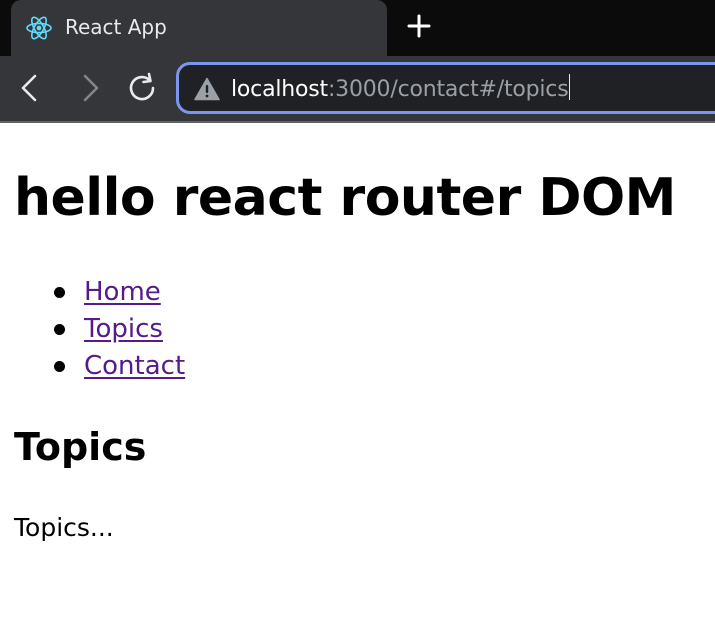  What do you see at coordinates (345, 198) in the screenshot?
I see `page-heading: hello react router DOM` at bounding box center [345, 198].